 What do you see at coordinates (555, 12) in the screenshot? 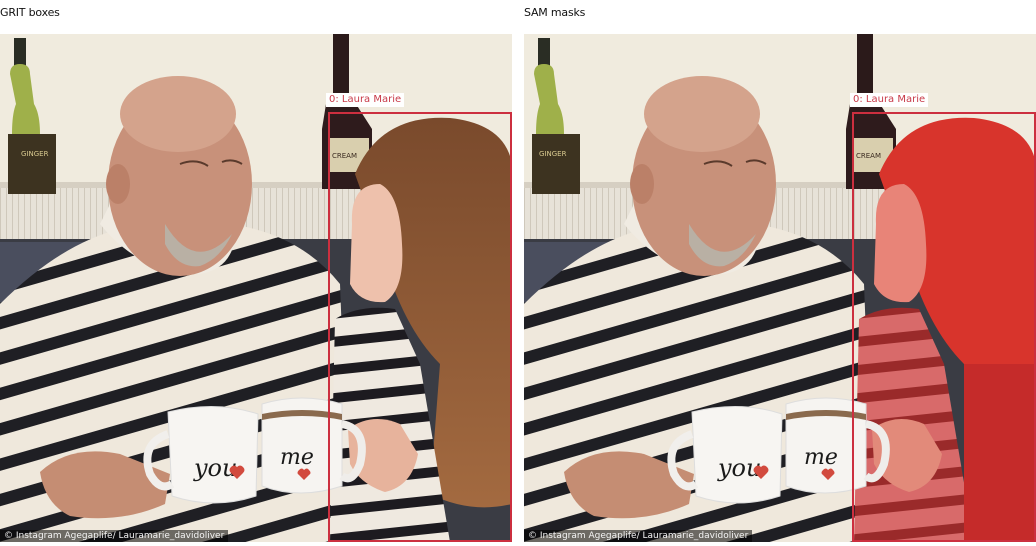
I see `panel-title-sam: SAM masks` at bounding box center [555, 12].